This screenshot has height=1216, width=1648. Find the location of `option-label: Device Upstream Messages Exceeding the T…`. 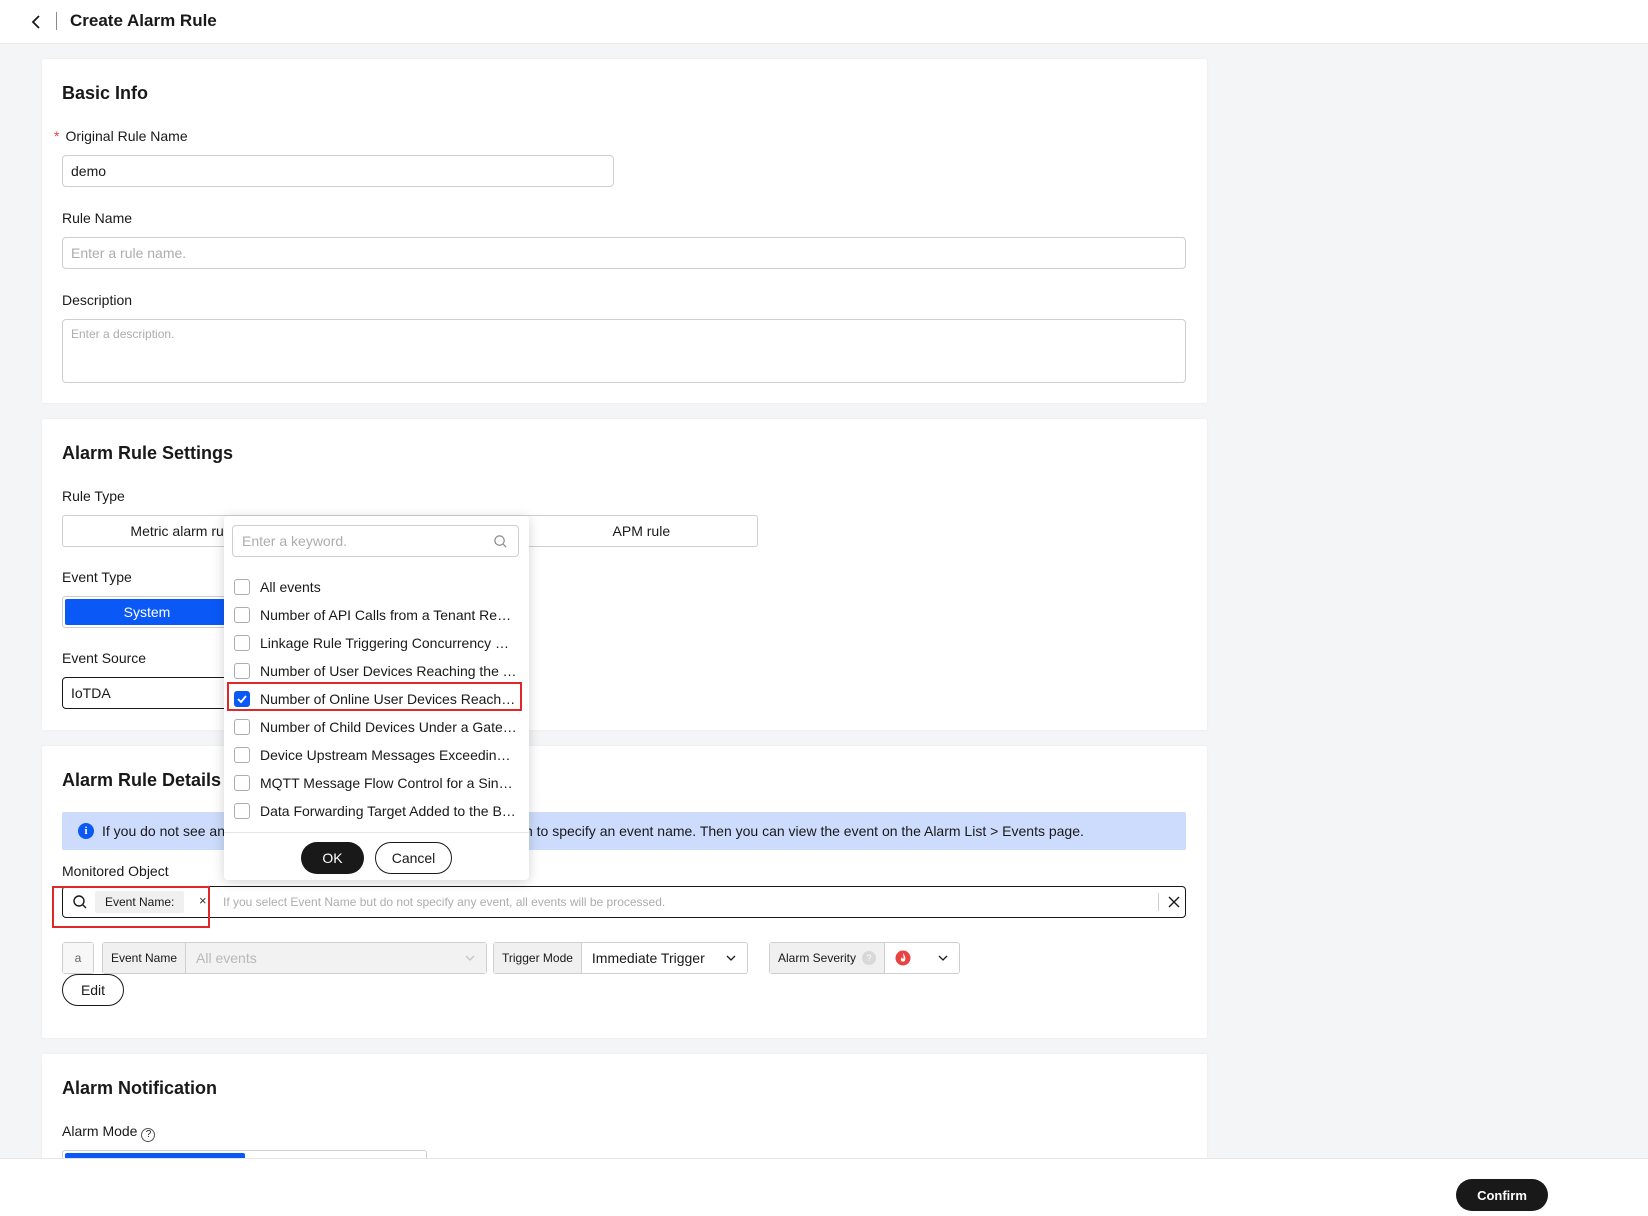

option-label: Device Upstream Messages Exceeding the T… is located at coordinates (389, 755).